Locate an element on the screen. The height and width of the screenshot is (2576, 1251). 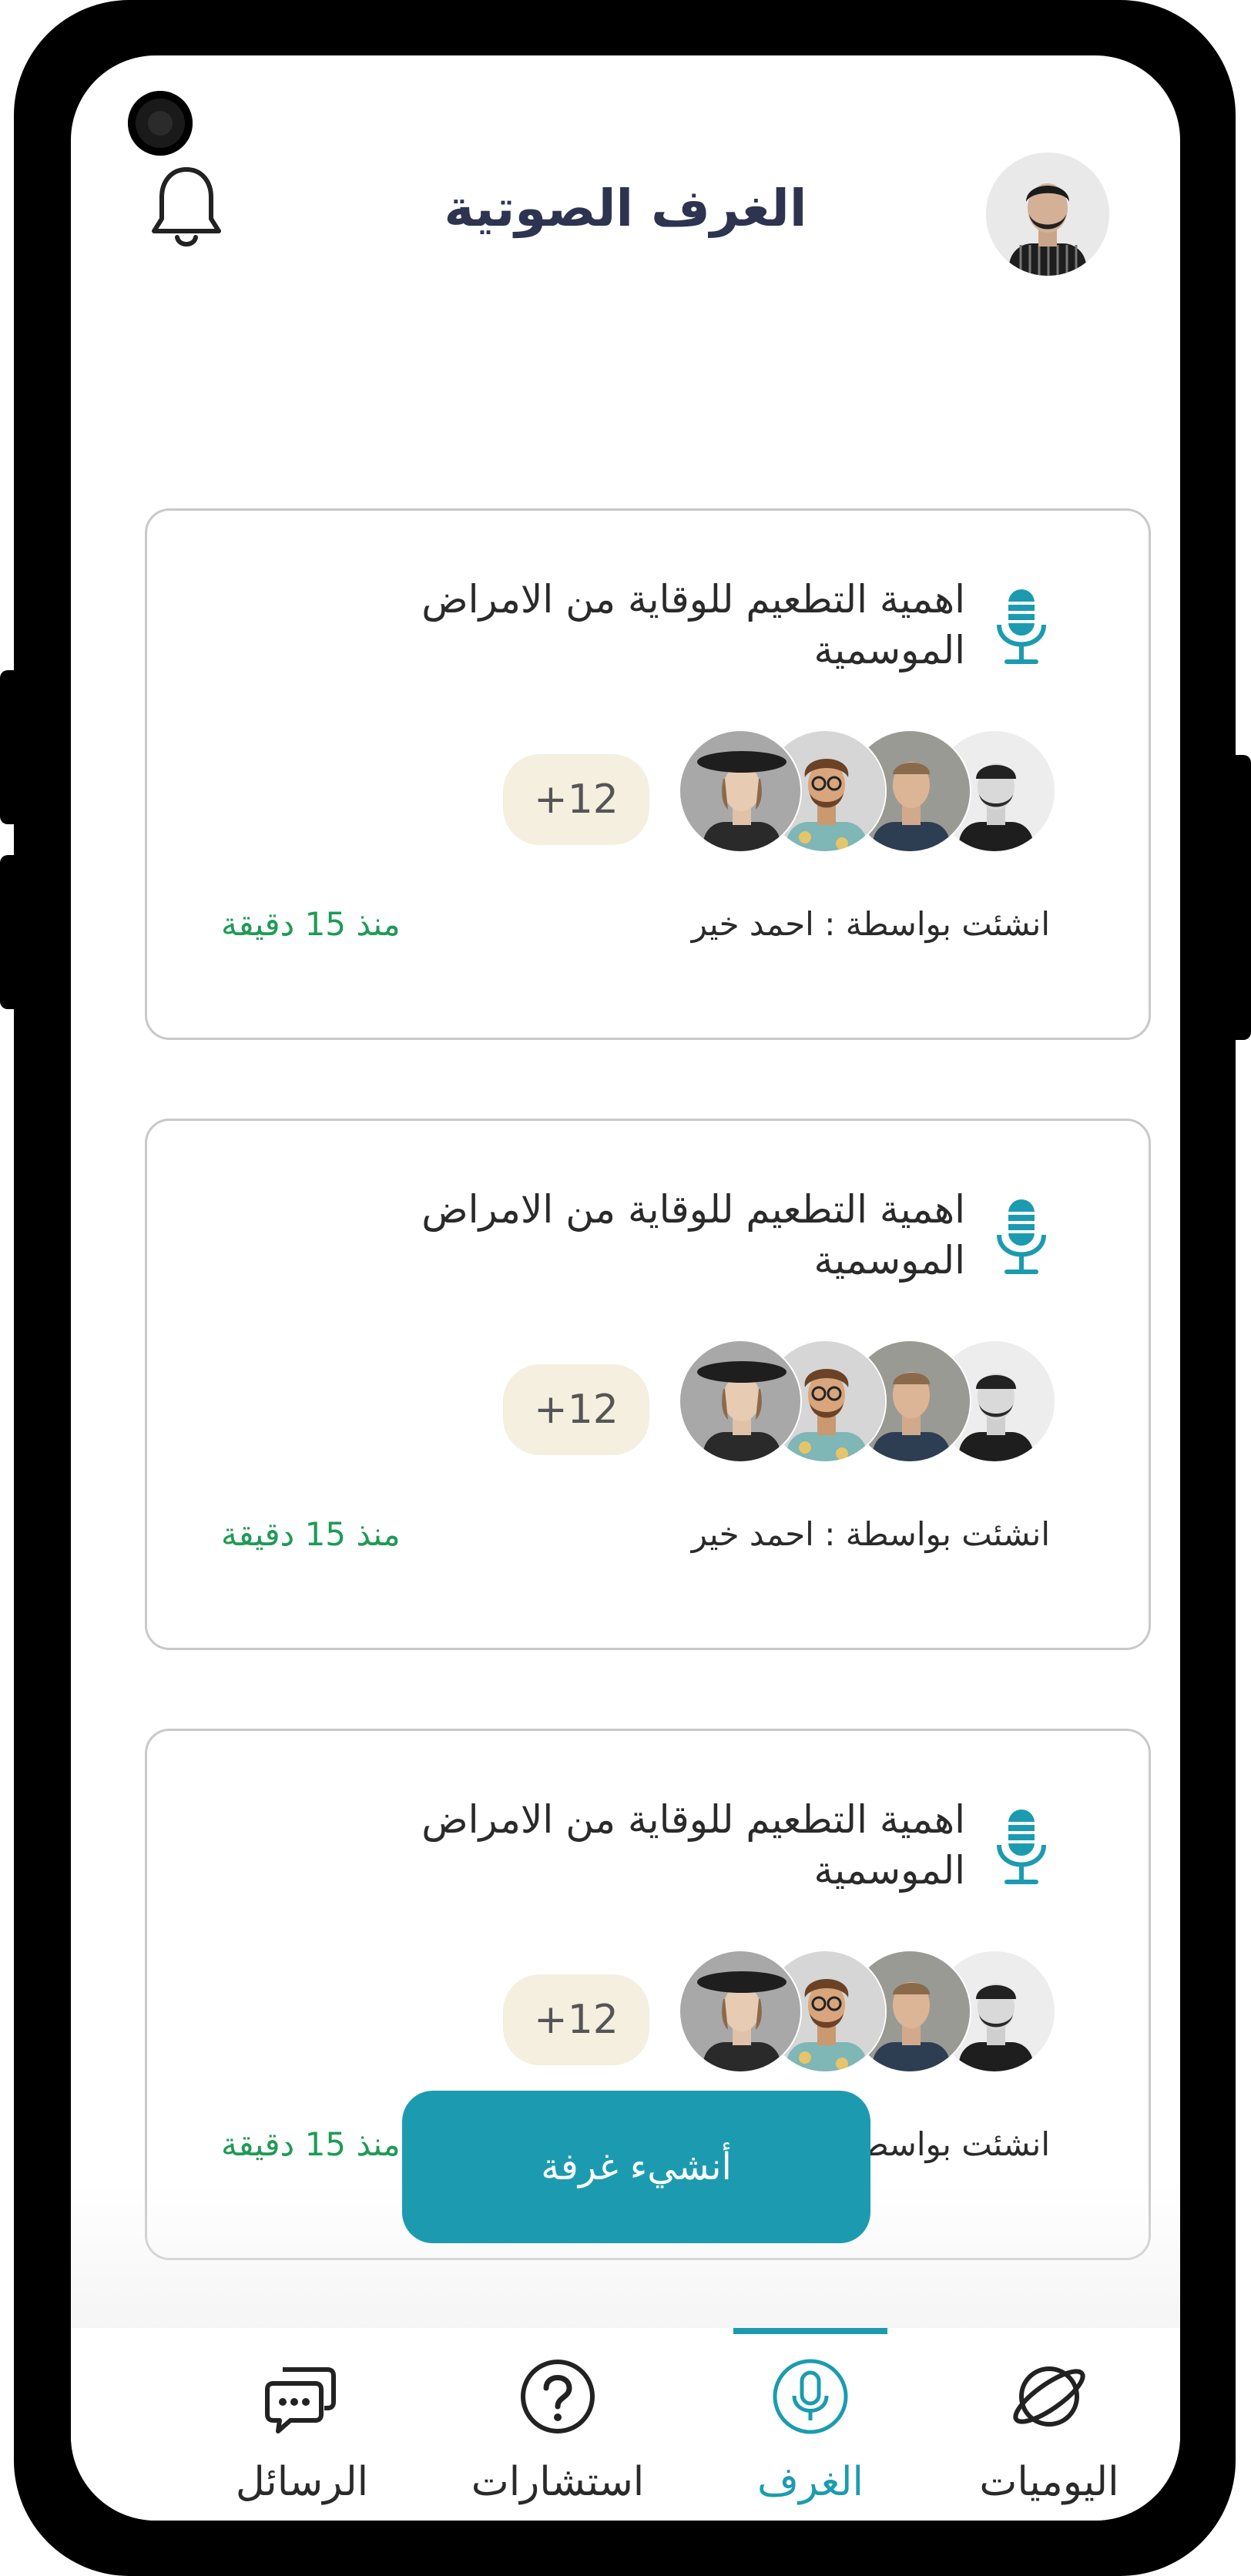
volume-up-button is located at coordinates (11, 747).